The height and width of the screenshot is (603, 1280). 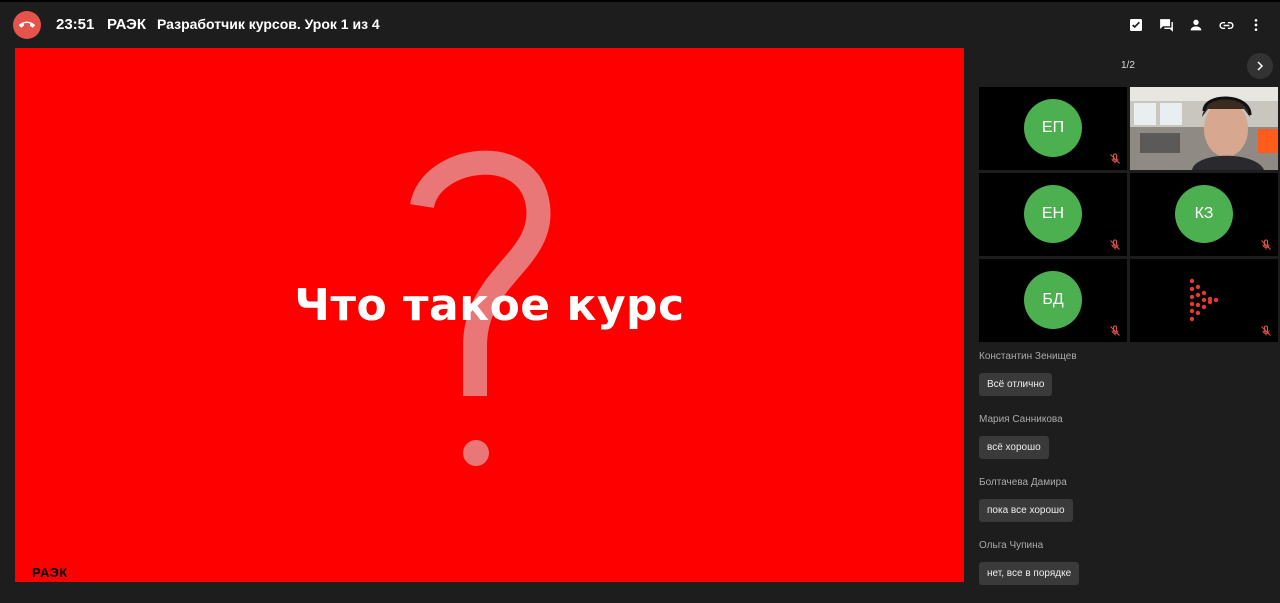 I want to click on message-bubble: Всё отлично, so click(x=1016, y=384).